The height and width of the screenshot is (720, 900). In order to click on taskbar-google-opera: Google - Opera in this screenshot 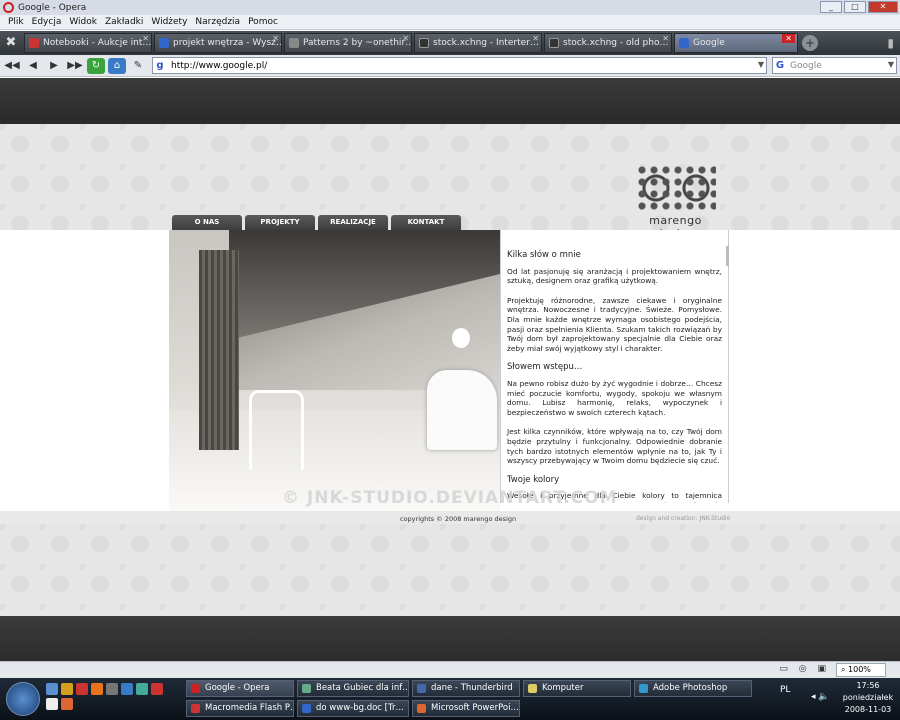, I will do `click(240, 688)`.